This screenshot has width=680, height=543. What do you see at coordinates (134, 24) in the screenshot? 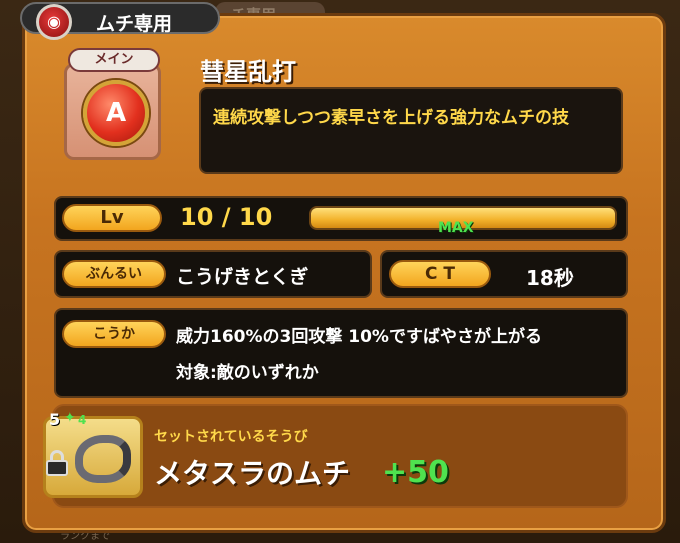
I see `category-title: ムチ専用` at bounding box center [134, 24].